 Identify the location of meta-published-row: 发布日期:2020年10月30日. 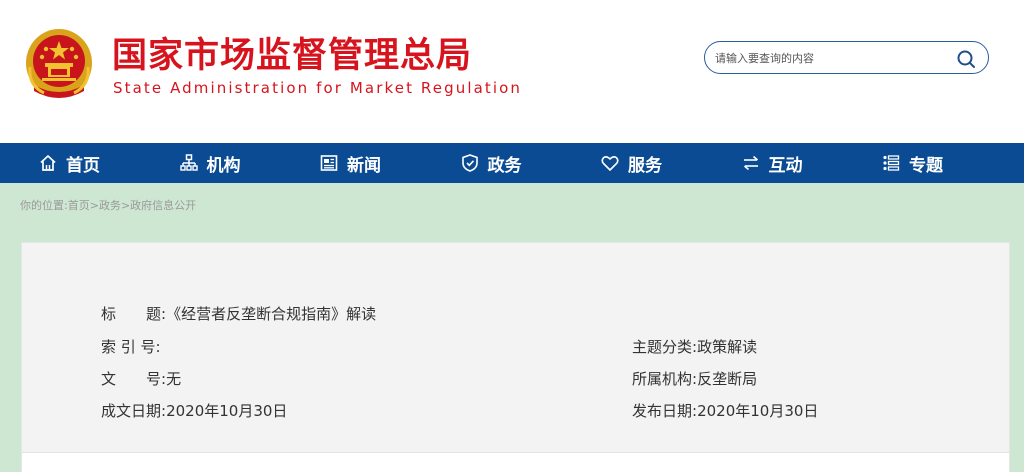
(725, 411).